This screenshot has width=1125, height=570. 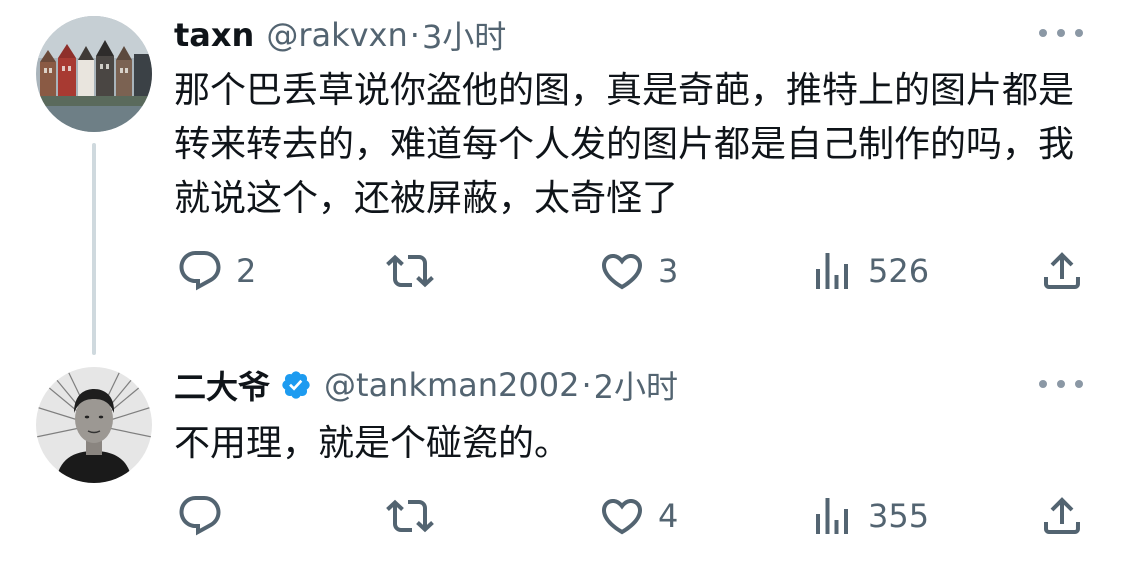 I want to click on like-button: 3, so click(x=638, y=271).